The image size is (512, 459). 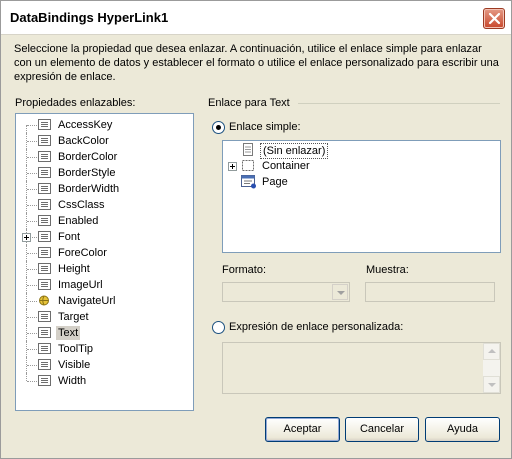 I want to click on property-label: Visible, so click(x=74, y=365).